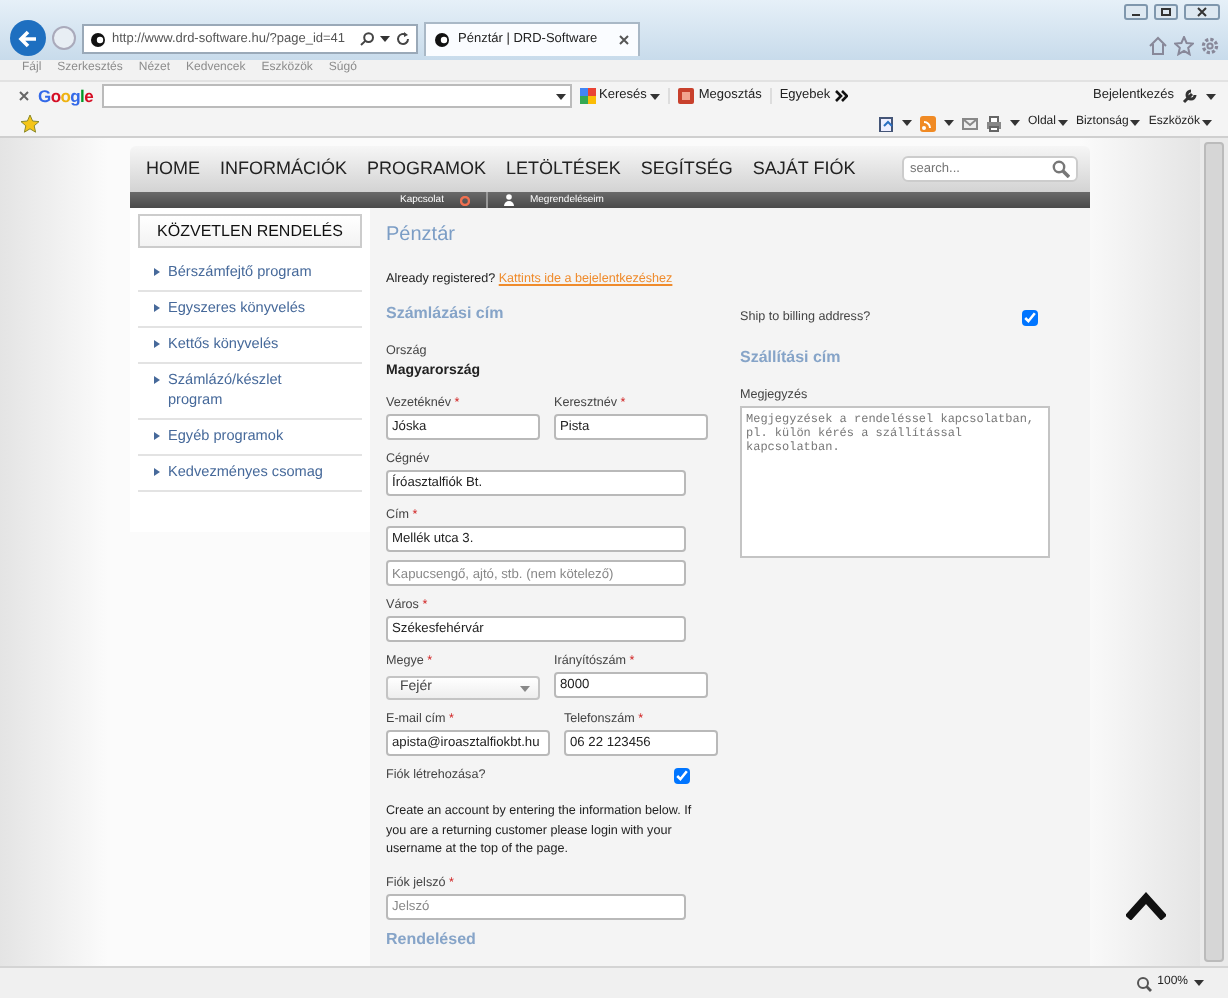 Image resolution: width=1228 pixels, height=998 pixels. What do you see at coordinates (885, 123) in the screenshot?
I see `home-page-icon` at bounding box center [885, 123].